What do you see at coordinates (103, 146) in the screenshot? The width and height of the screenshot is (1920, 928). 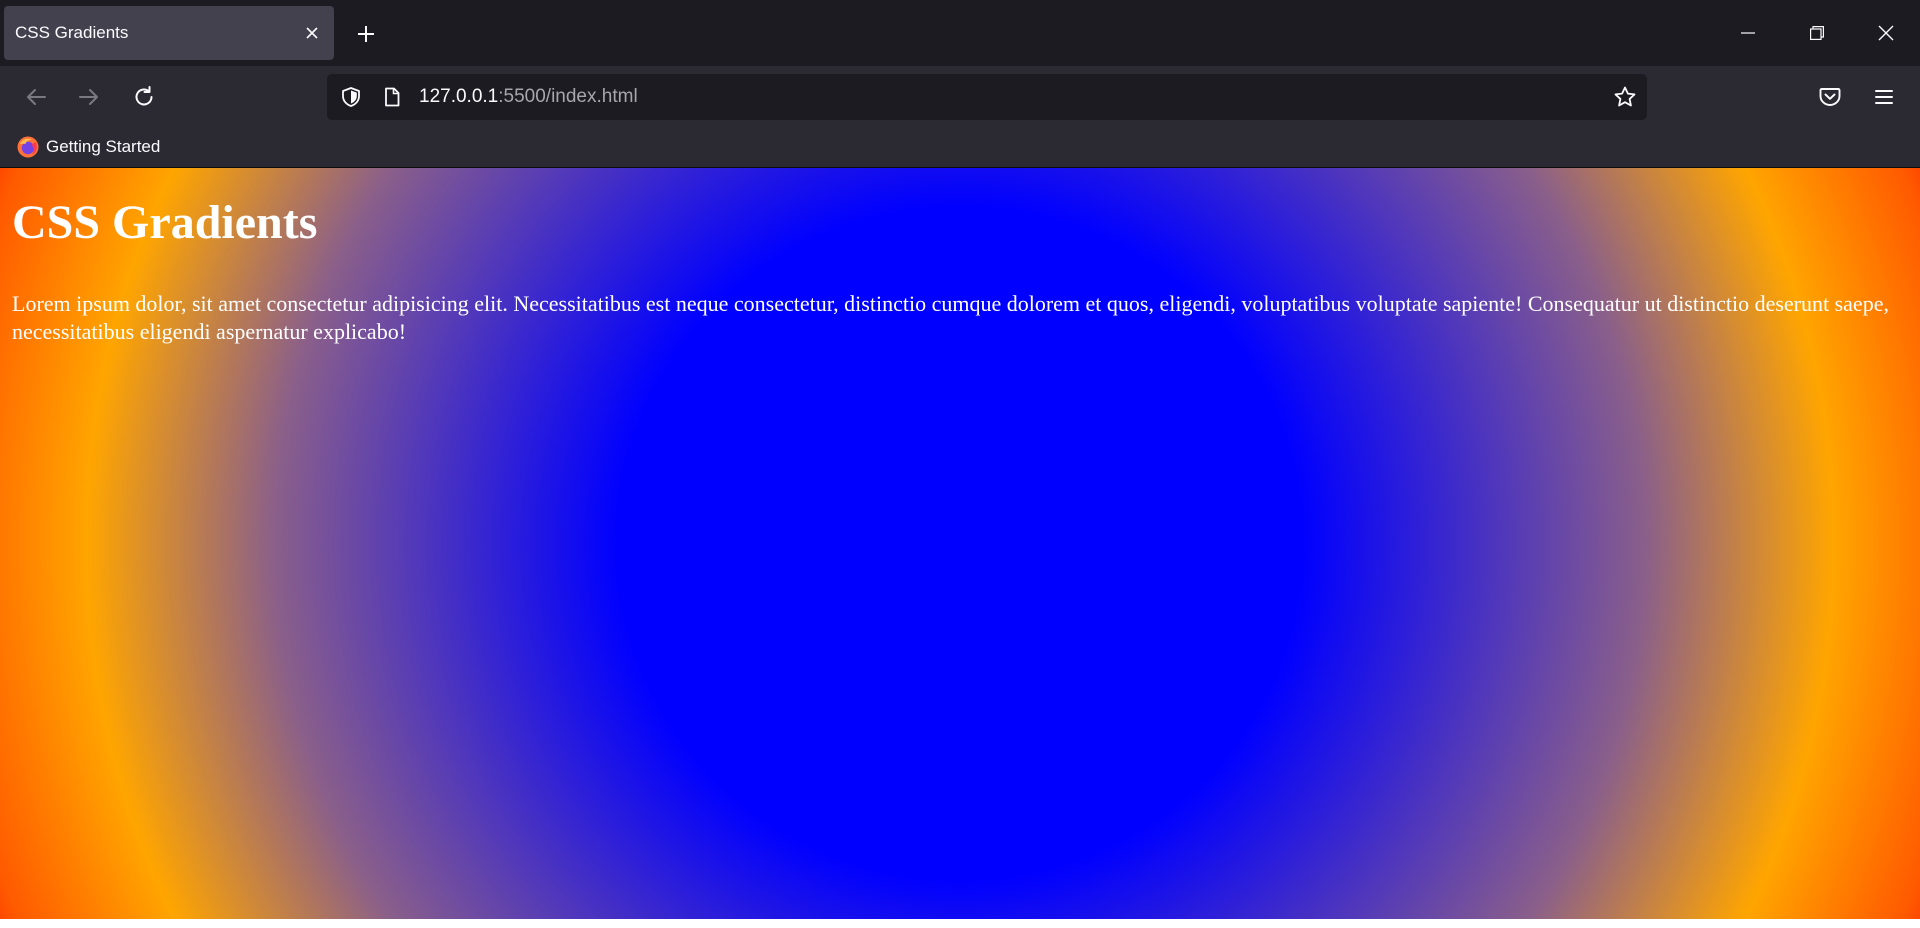 I see `bookmark-label: Getting Started` at bounding box center [103, 146].